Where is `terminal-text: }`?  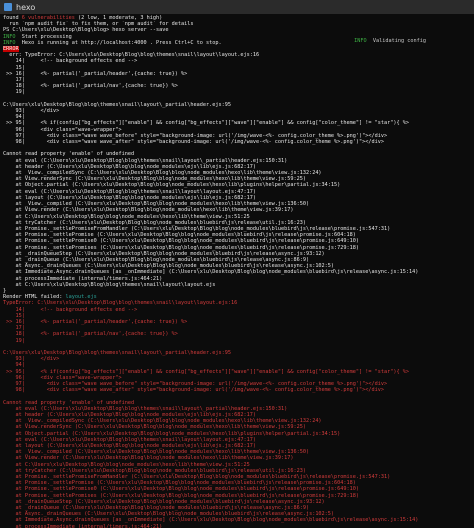 terminal-text: } is located at coordinates (5, 290).